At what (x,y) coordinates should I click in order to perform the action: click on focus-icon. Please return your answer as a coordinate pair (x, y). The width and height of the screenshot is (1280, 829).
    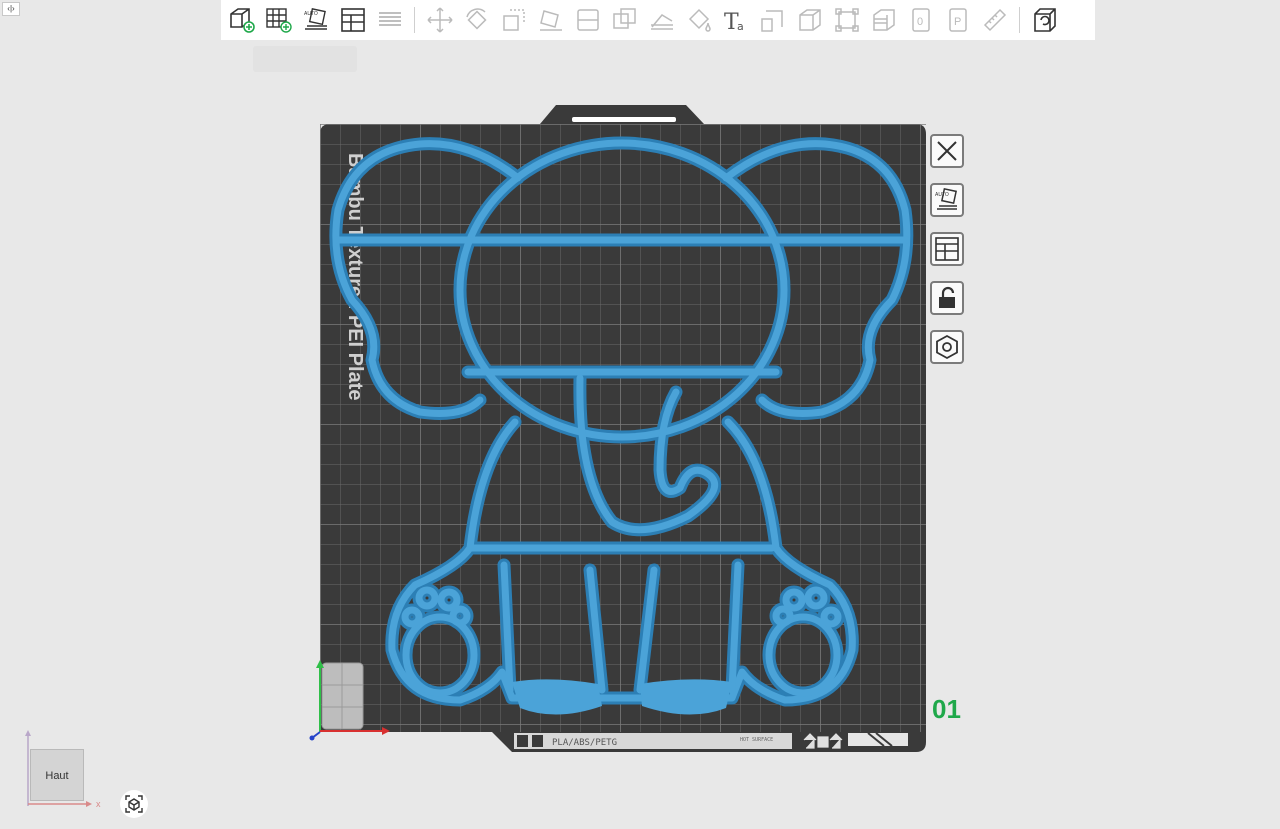
    Looking at the image, I should click on (134, 804).